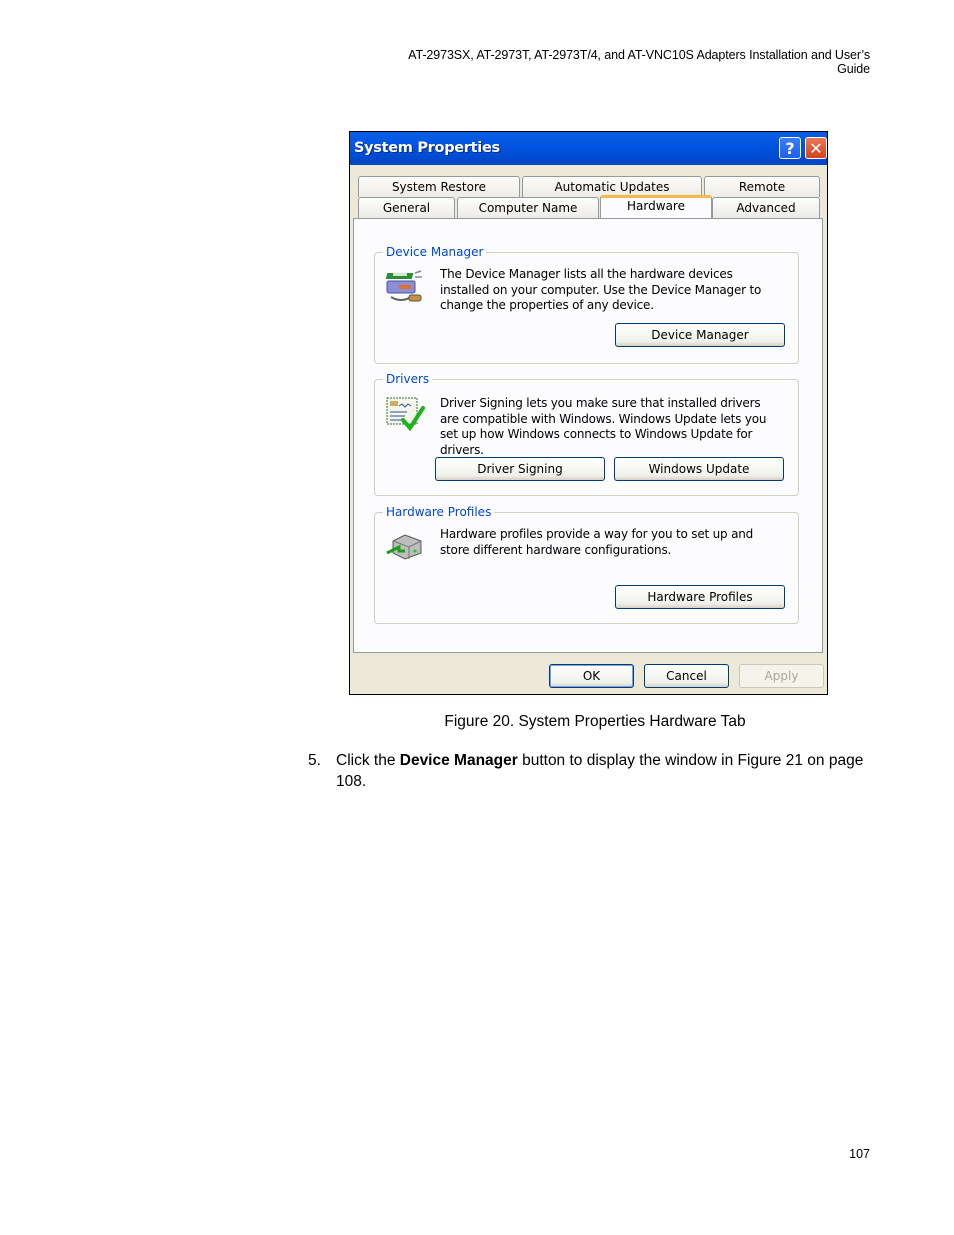 This screenshot has height=1235, width=954. I want to click on device-manager-button: Device Manager, so click(700, 335).